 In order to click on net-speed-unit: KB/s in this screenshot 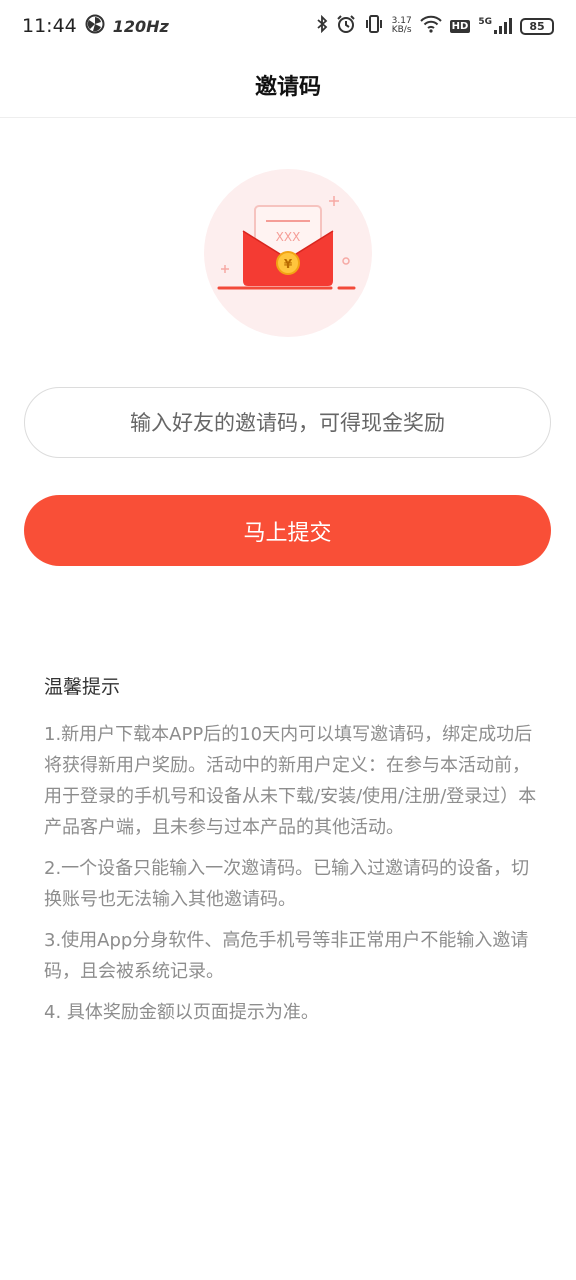, I will do `click(401, 30)`.